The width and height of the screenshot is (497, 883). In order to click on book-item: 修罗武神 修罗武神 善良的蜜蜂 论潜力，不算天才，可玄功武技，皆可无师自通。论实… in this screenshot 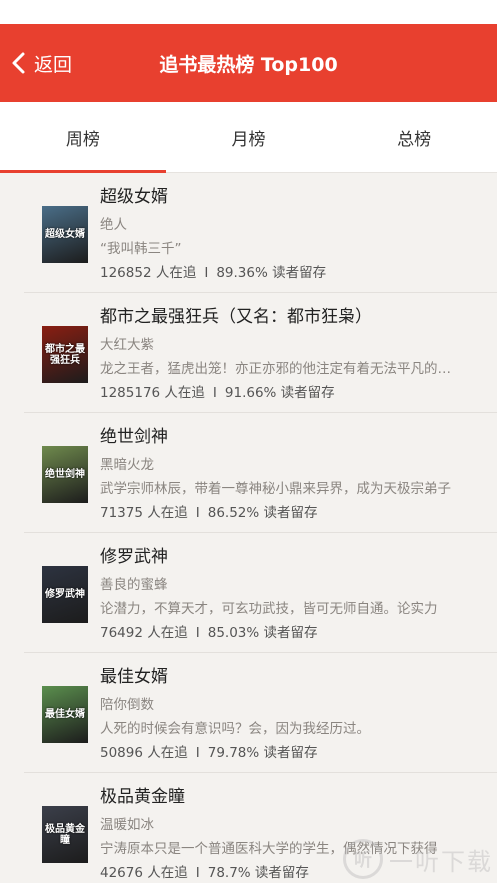, I will do `click(248, 593)`.